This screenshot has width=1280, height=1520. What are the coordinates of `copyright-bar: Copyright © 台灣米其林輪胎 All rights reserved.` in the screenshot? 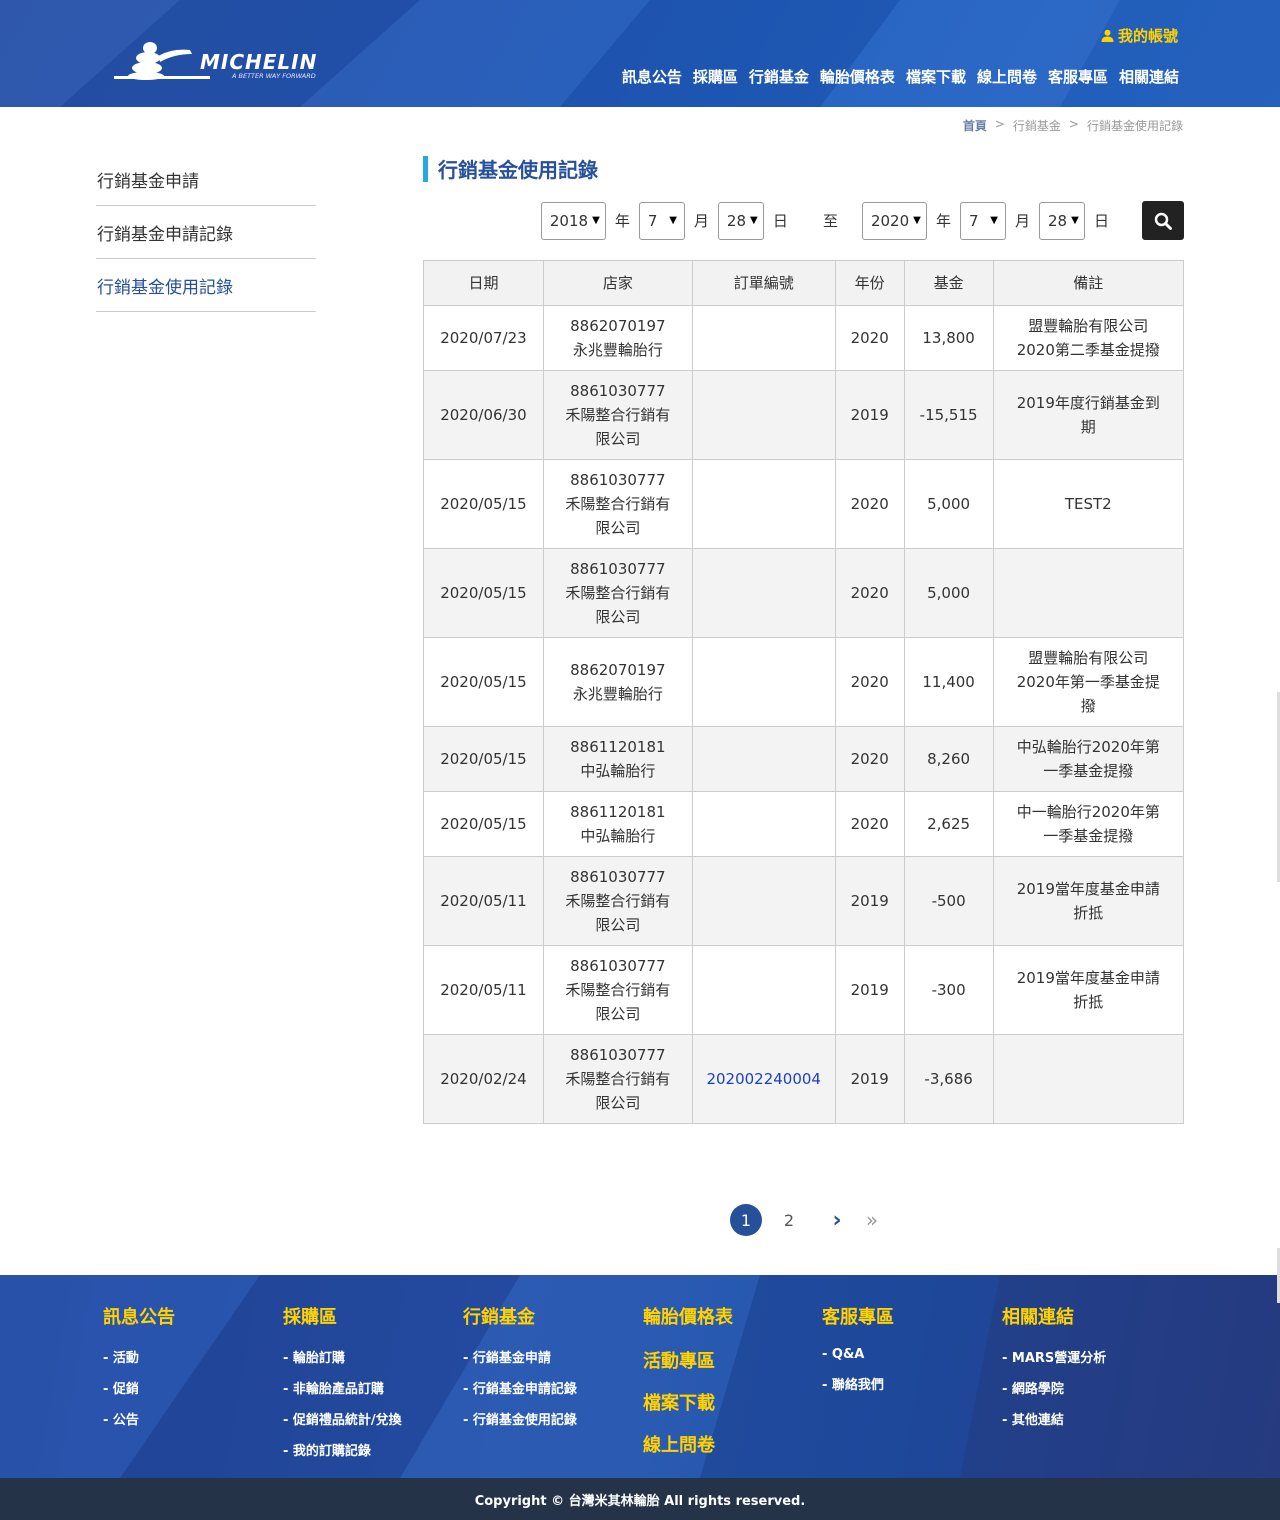 It's located at (640, 1499).